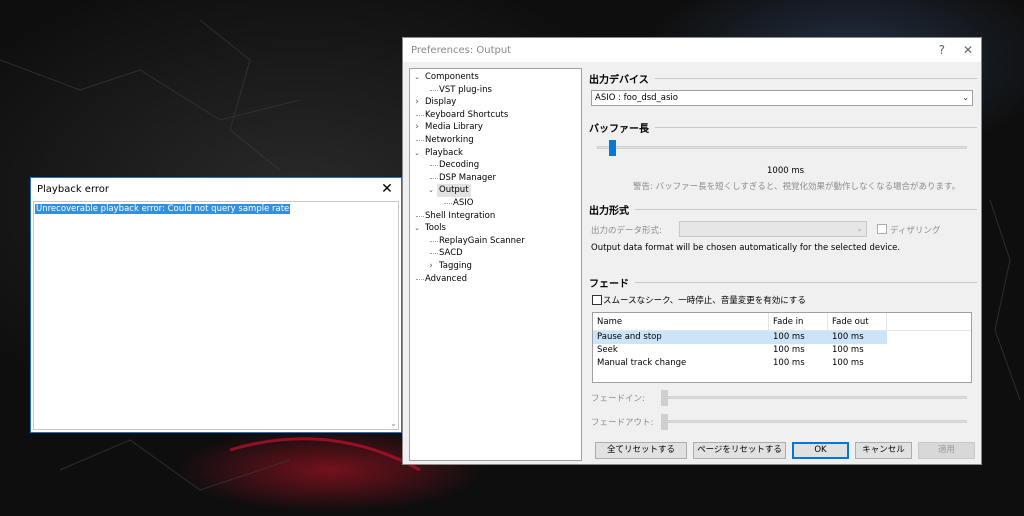  Describe the element at coordinates (681, 321) in the screenshot. I see `column-header-name: Name` at that location.